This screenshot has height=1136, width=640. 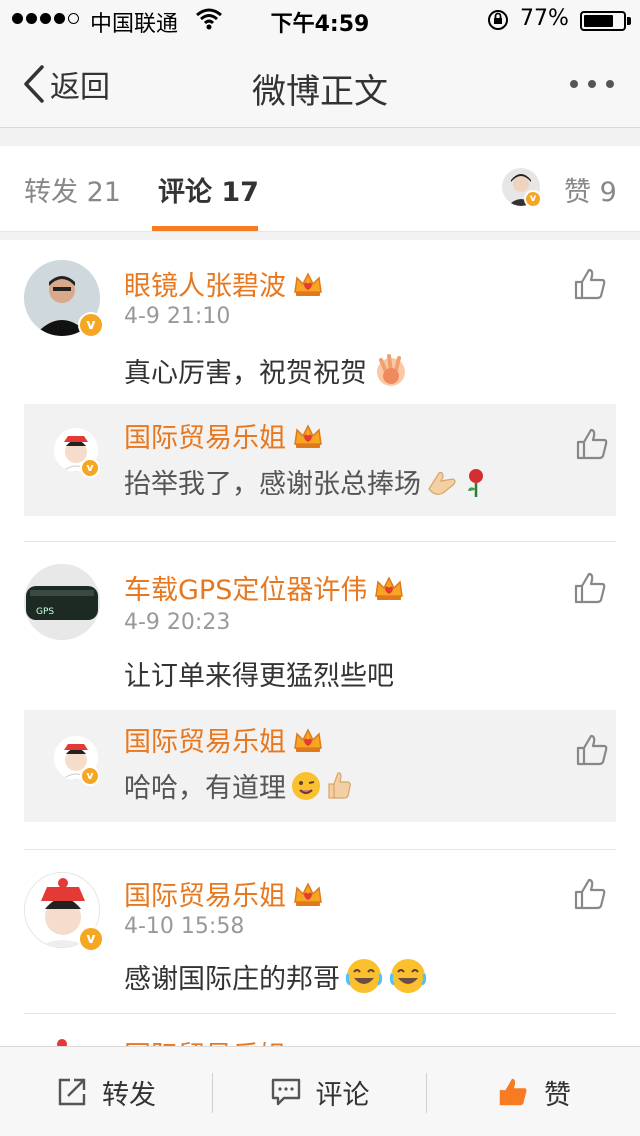 What do you see at coordinates (342, 1095) in the screenshot?
I see `comment-label: 评论` at bounding box center [342, 1095].